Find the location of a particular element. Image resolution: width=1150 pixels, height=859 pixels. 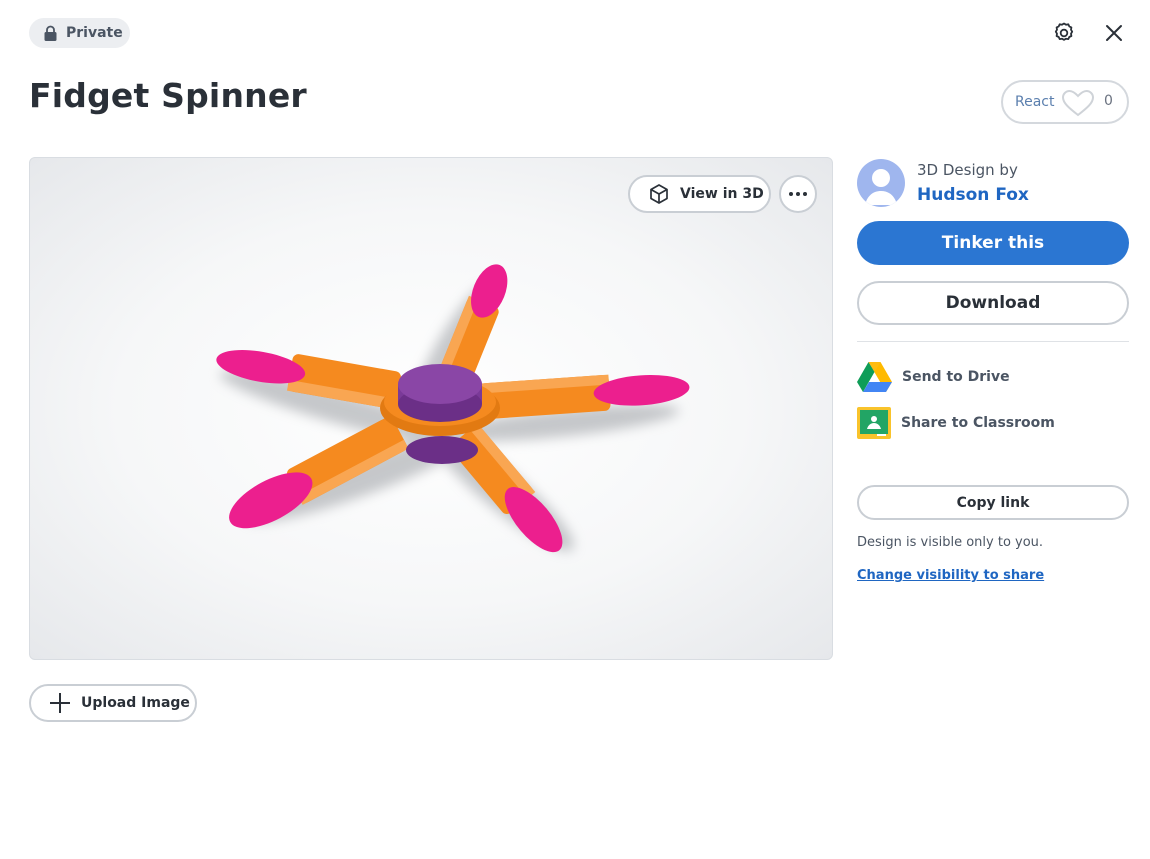

send-to-drive-button: Send to Drive is located at coordinates (933, 376).